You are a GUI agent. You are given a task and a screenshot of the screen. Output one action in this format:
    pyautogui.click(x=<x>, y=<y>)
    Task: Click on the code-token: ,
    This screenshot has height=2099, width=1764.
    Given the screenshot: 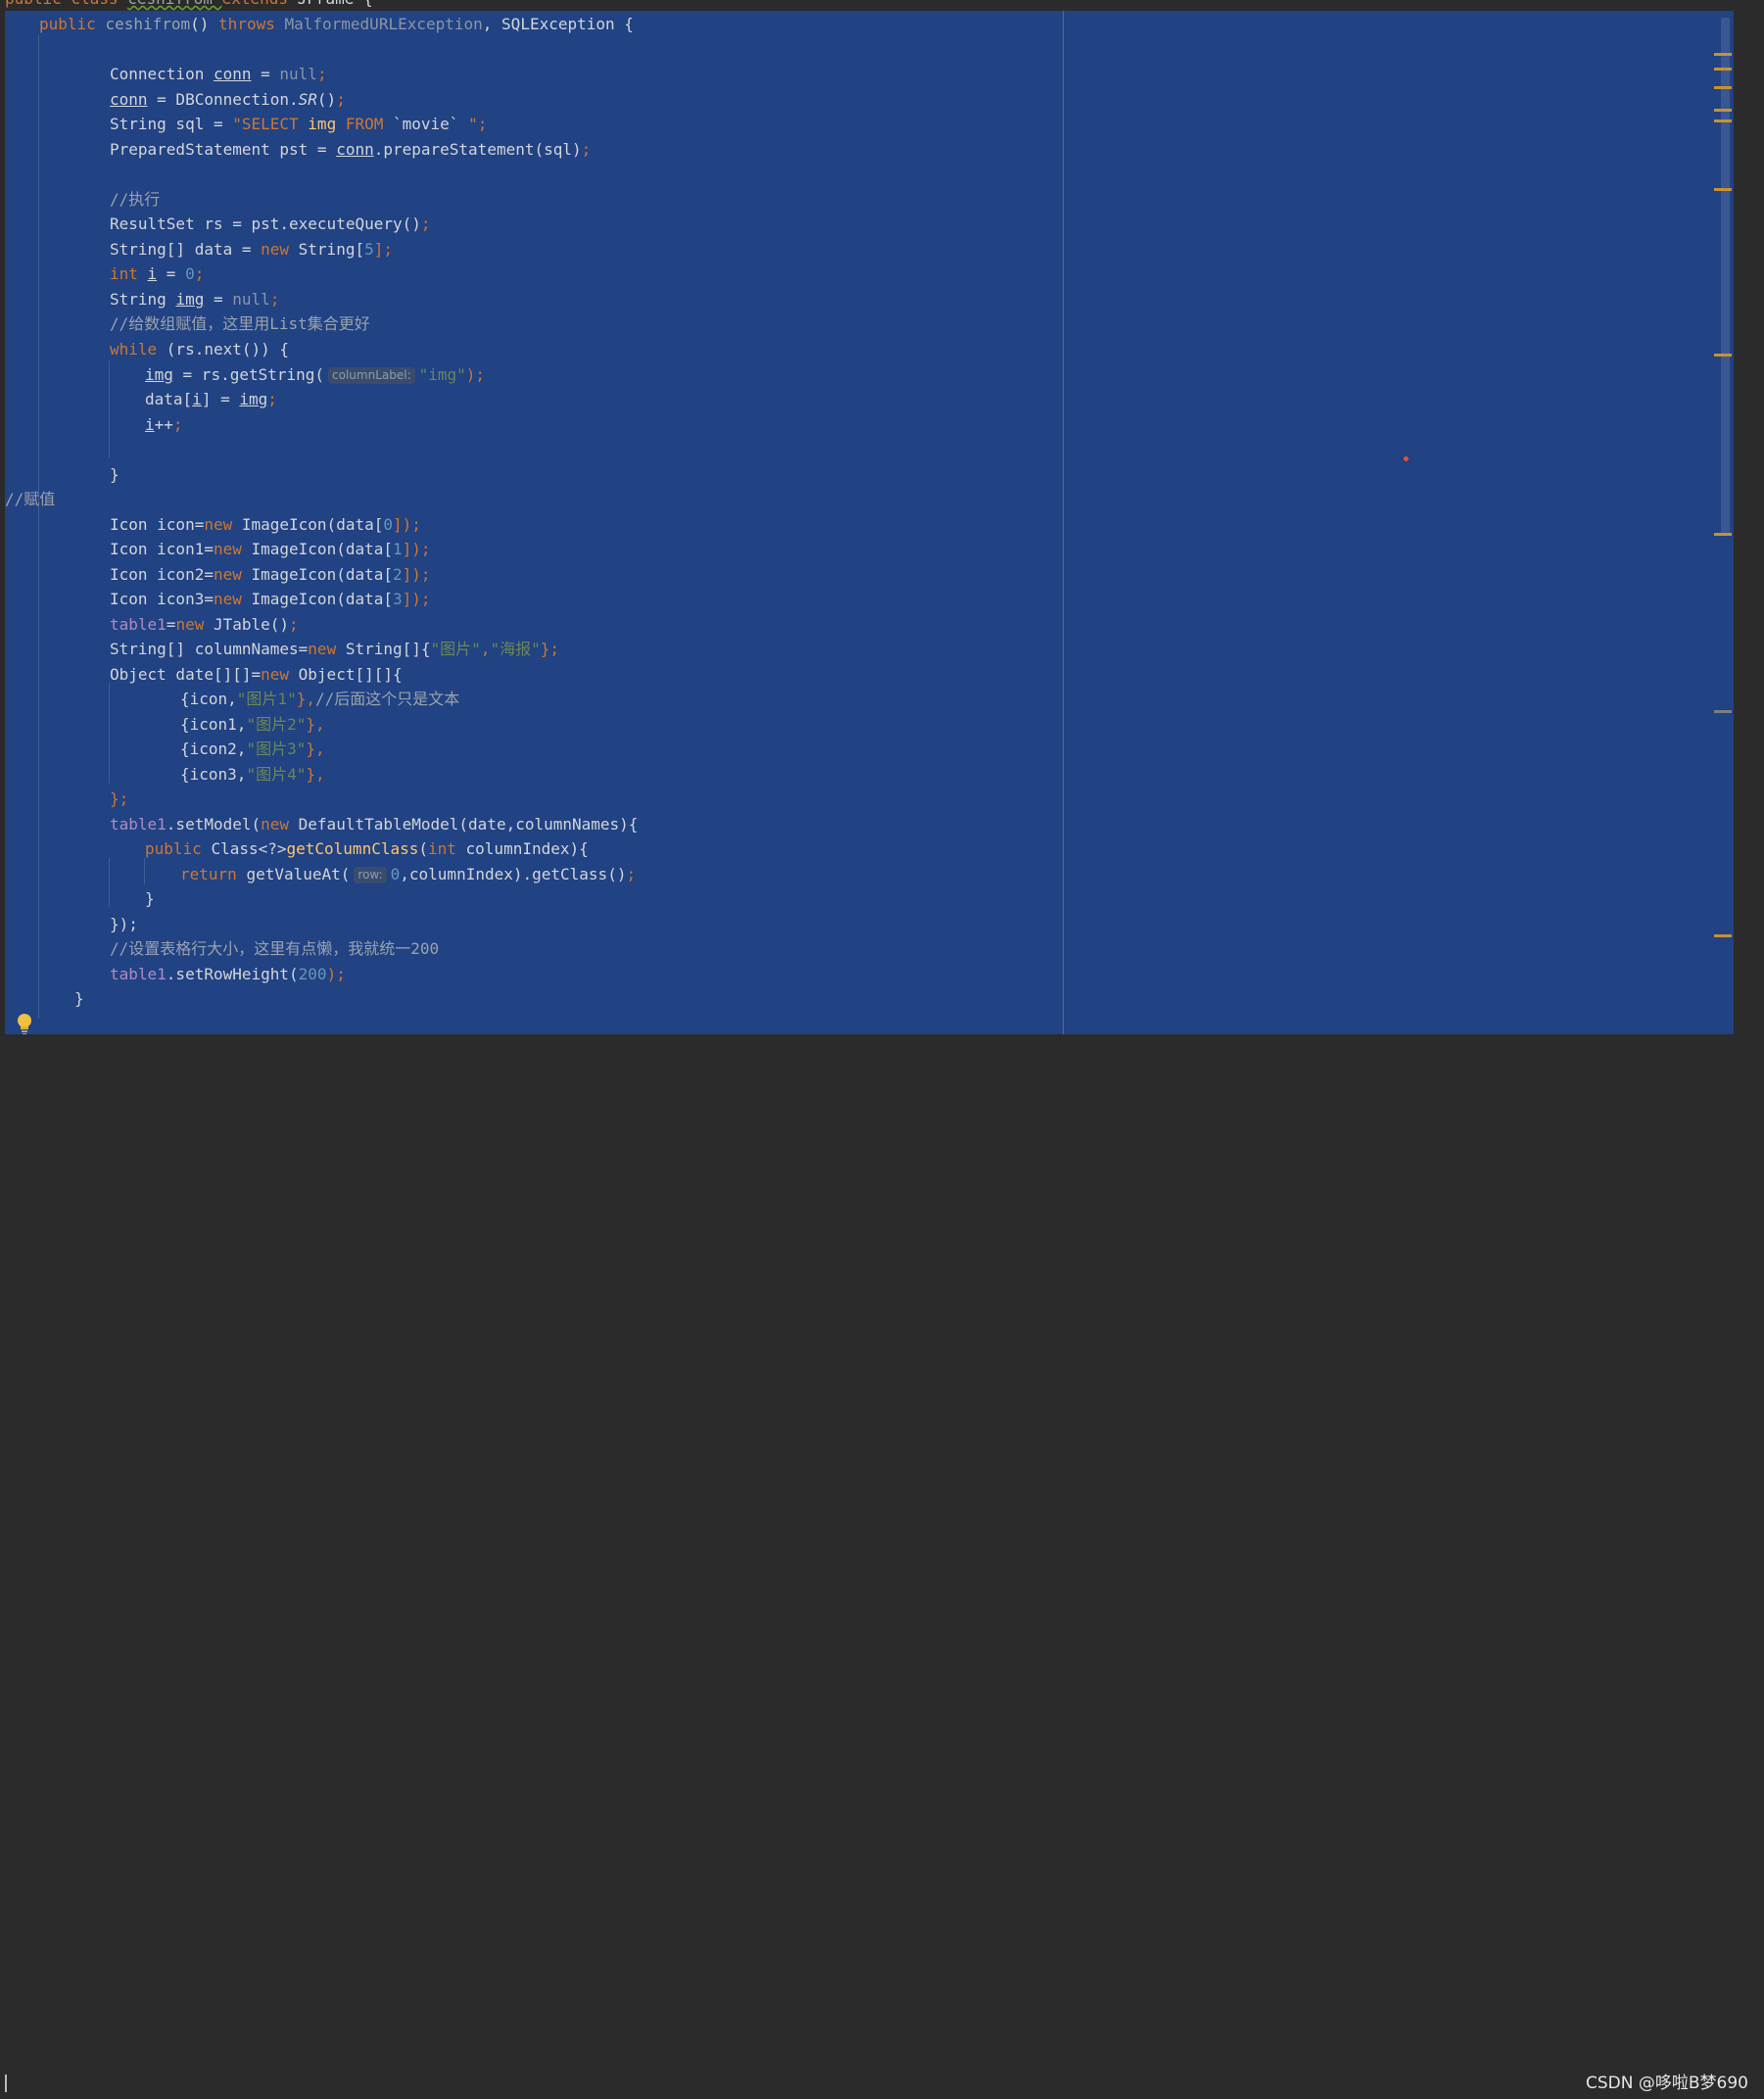 What is the action you would take?
    pyautogui.click(x=485, y=649)
    